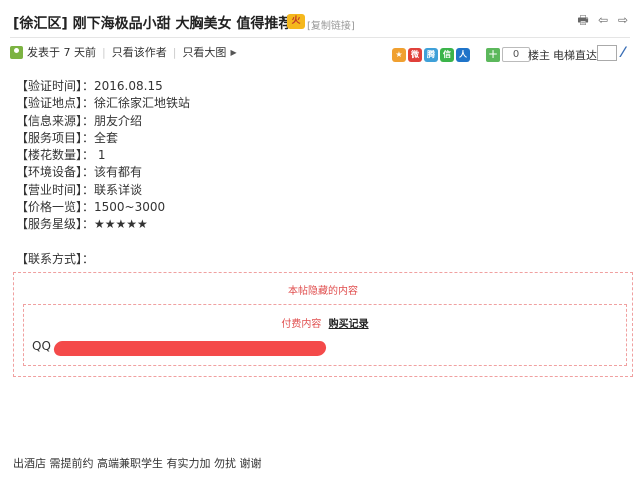 Image resolution: width=640 pixels, height=483 pixels. What do you see at coordinates (323, 291) in the screenshot?
I see `hidden-content-title: 本帖隐藏的内容` at bounding box center [323, 291].